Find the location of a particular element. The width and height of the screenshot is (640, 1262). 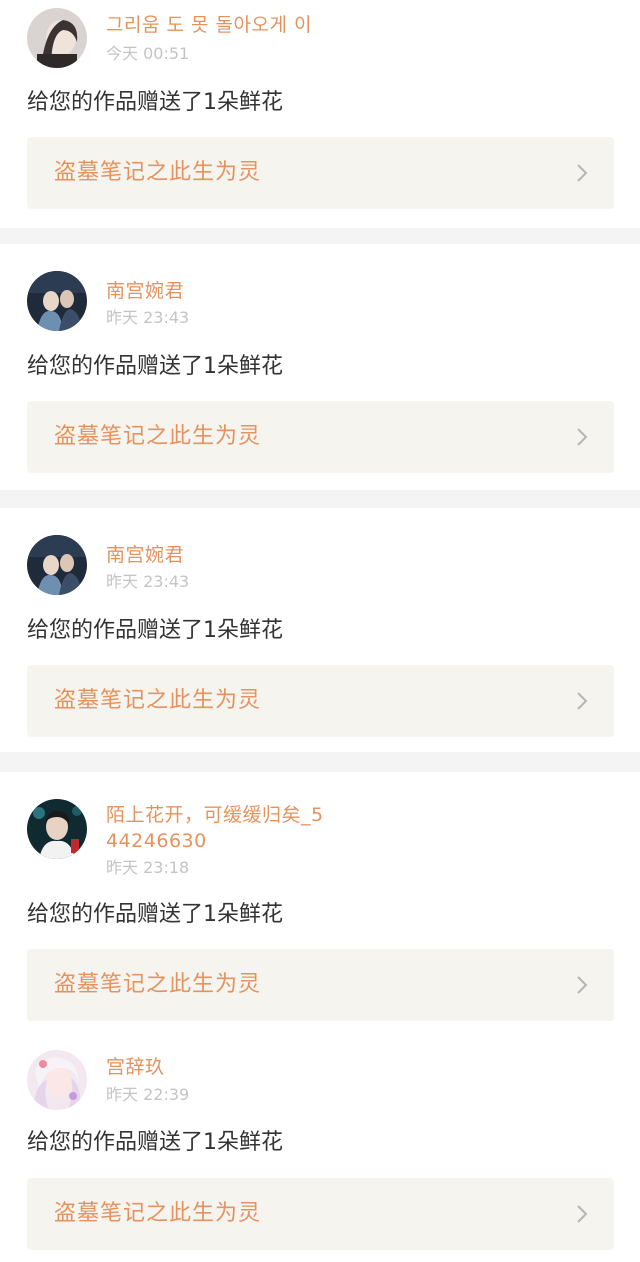

username: 그리움 도 못 돌아오게 이 is located at coordinates (221, 25).